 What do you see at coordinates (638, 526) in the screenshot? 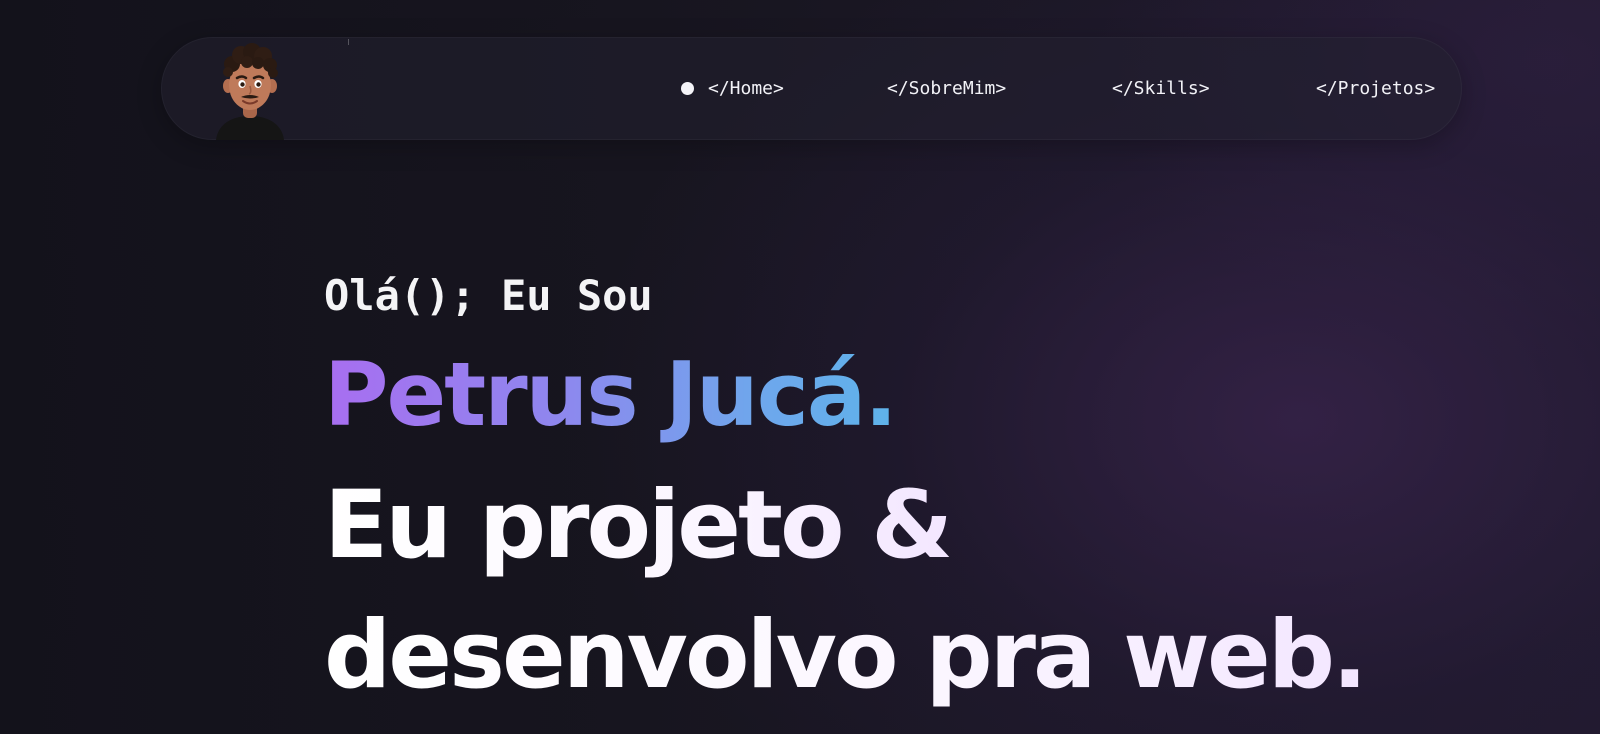
I see `hero-headline-line-1: Eu projeto &` at bounding box center [638, 526].